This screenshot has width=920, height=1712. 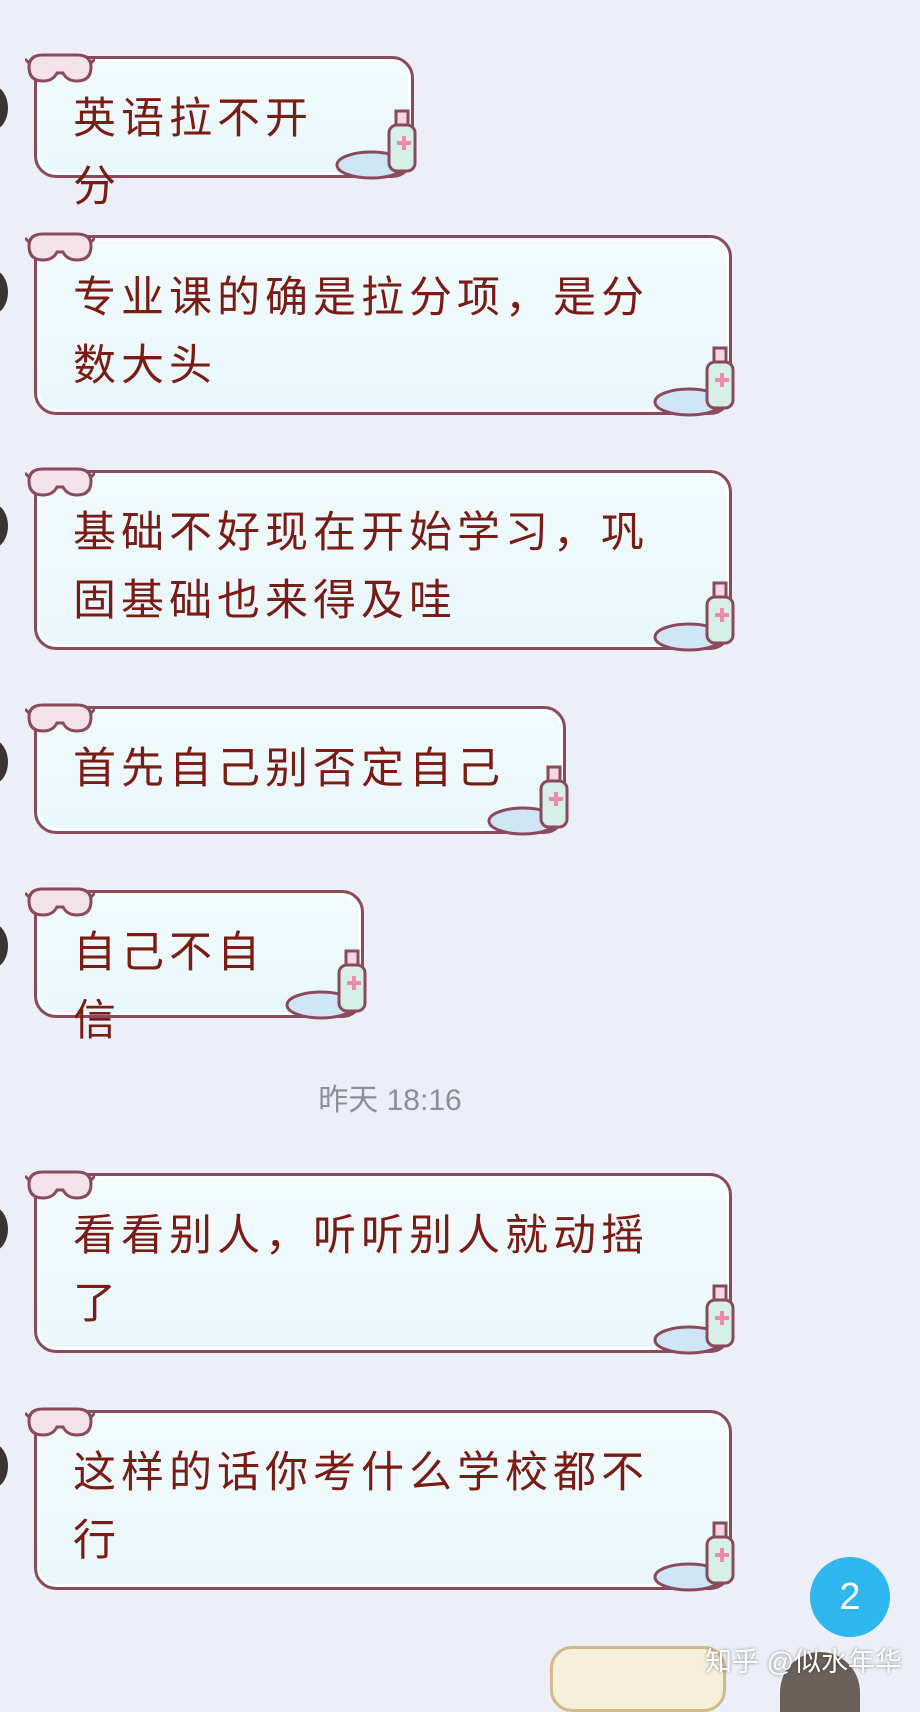 I want to click on message-bubble: 首先自己别否定自己, so click(x=296, y=769).